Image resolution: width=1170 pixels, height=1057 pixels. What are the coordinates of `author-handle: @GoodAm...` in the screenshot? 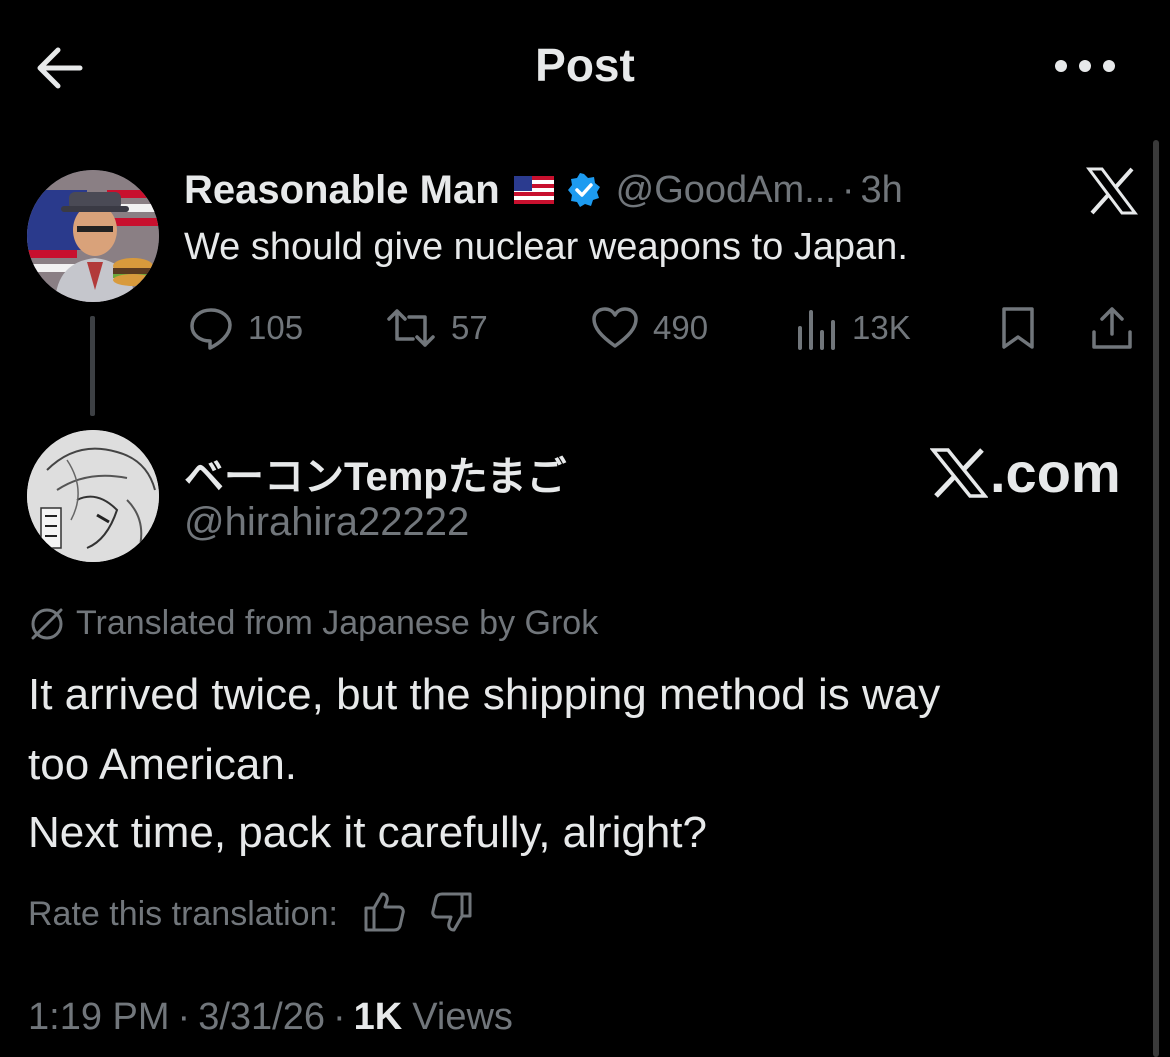 It's located at (726, 190).